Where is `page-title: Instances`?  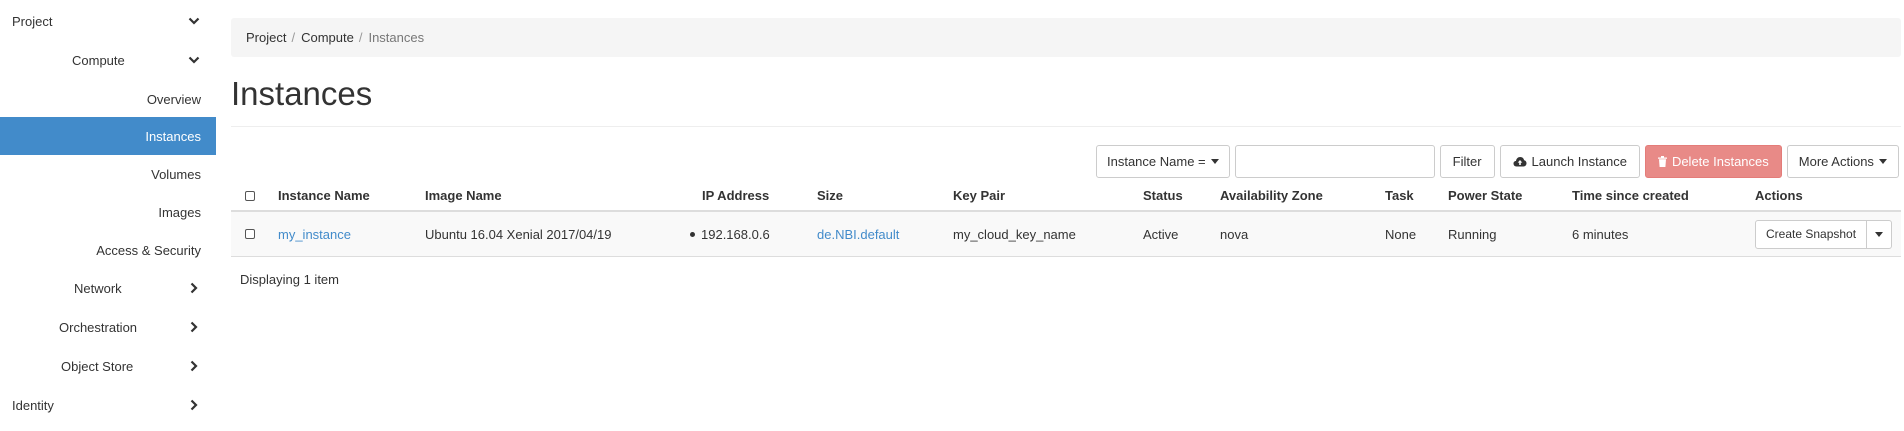
page-title: Instances is located at coordinates (302, 93).